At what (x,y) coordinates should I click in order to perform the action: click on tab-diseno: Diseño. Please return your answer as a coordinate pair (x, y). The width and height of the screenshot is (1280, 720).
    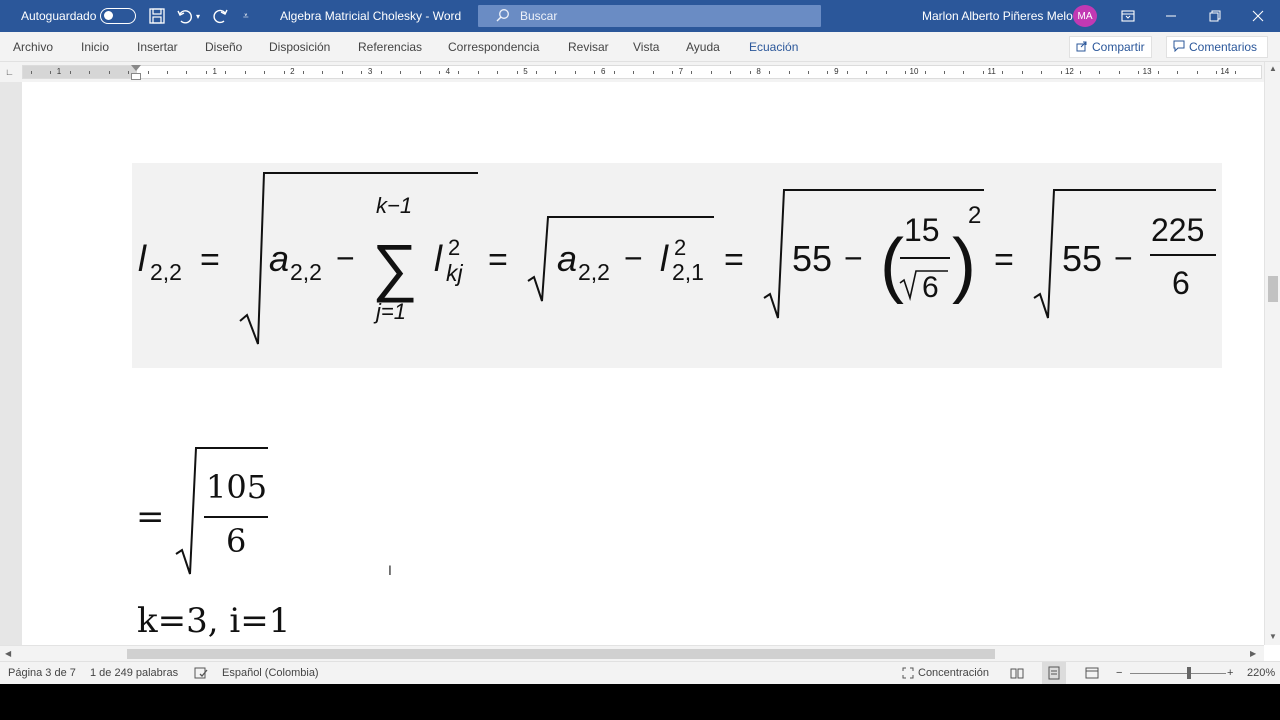
    Looking at the image, I should click on (223, 47).